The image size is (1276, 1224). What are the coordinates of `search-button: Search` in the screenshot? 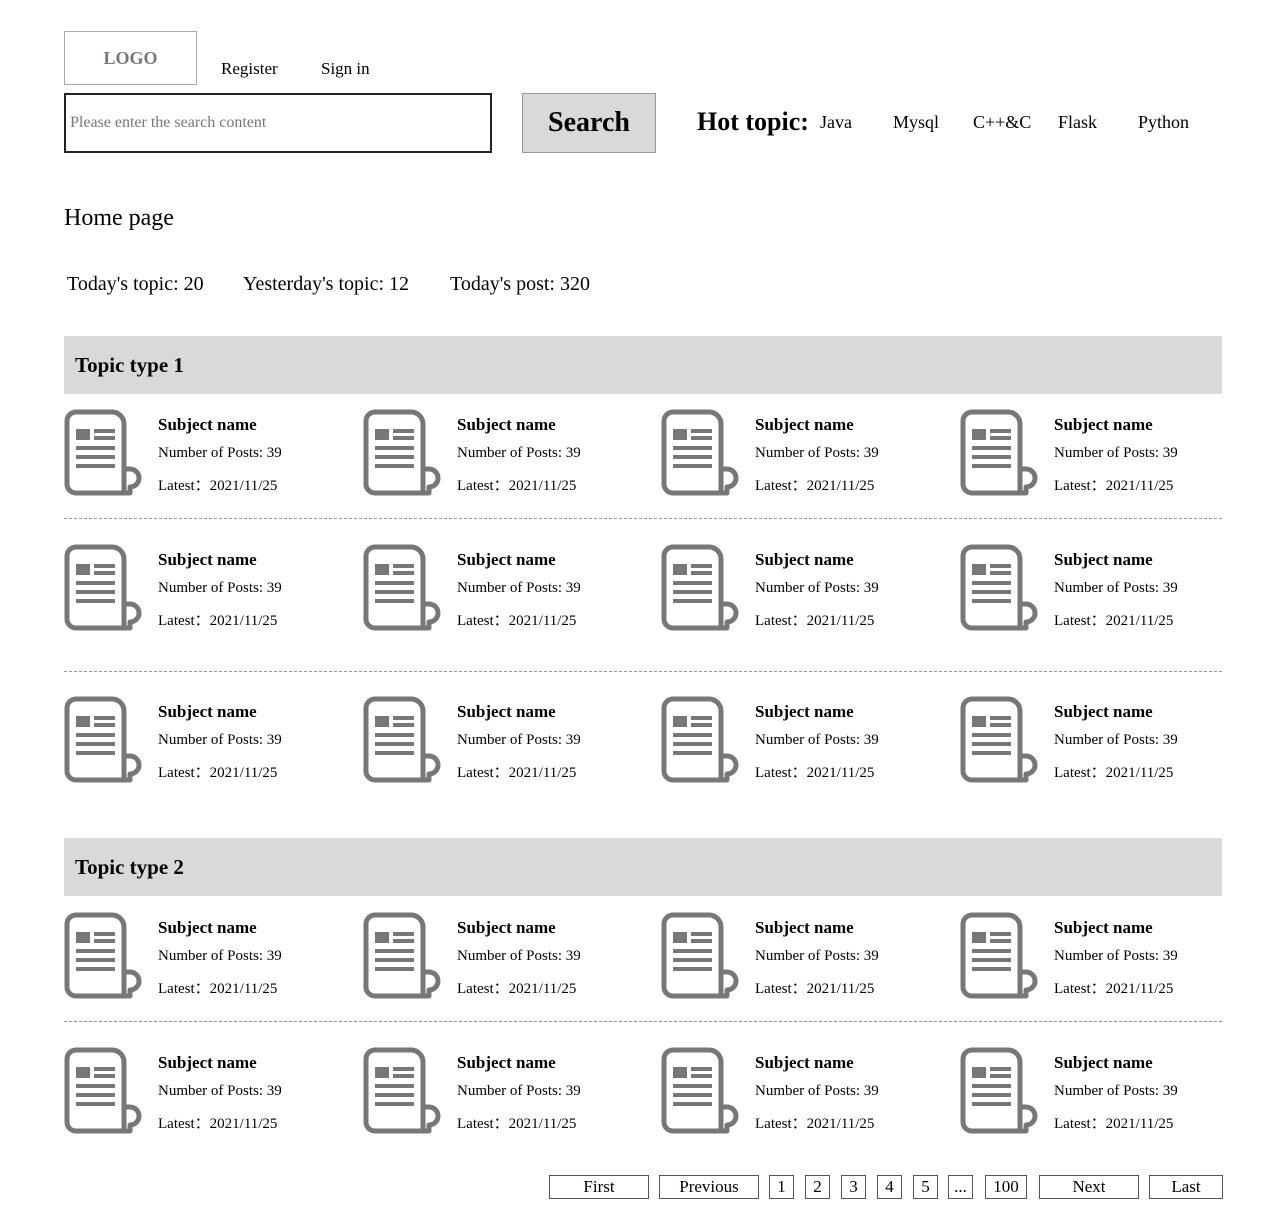 It's located at (589, 123).